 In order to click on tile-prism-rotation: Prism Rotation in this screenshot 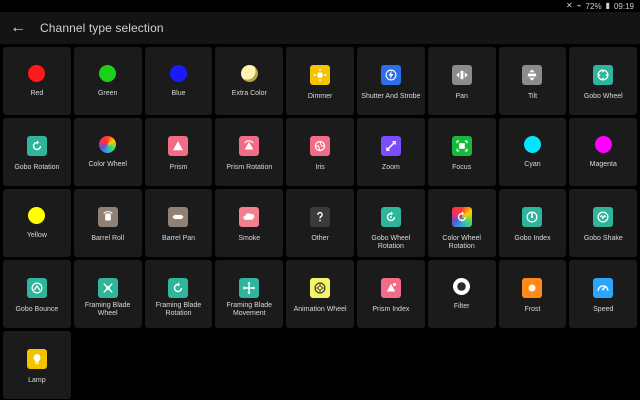, I will do `click(249, 152)`.